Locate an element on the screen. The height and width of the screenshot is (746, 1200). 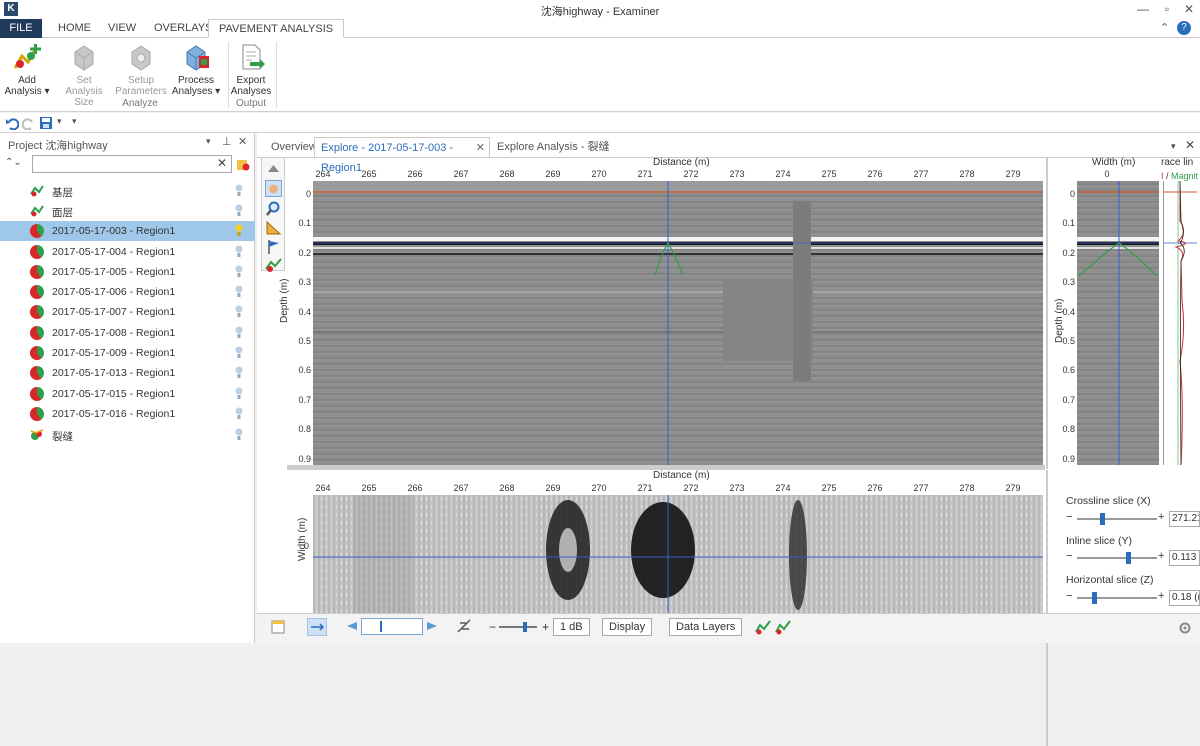
scroll-position-thumb is located at coordinates (381, 626).